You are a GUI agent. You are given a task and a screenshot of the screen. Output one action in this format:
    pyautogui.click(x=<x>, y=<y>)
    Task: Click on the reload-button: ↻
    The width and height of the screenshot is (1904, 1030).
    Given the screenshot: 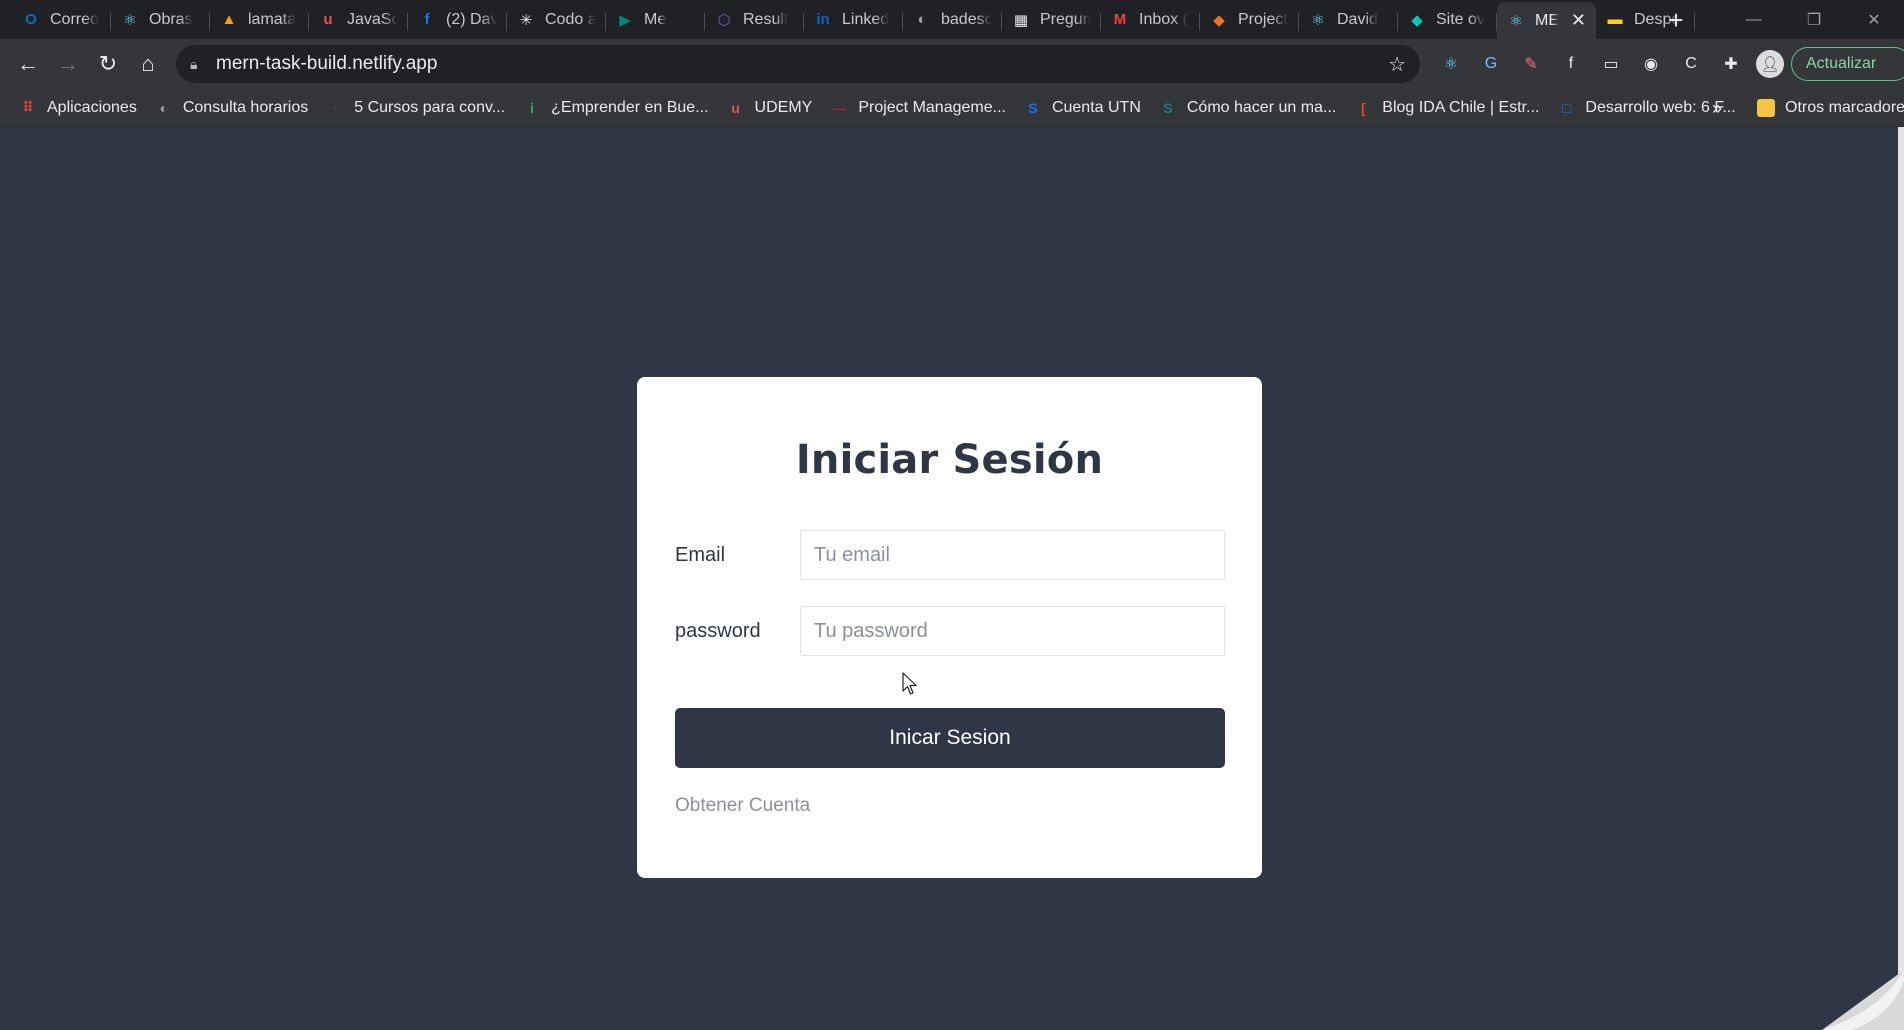 What is the action you would take?
    pyautogui.click(x=108, y=64)
    